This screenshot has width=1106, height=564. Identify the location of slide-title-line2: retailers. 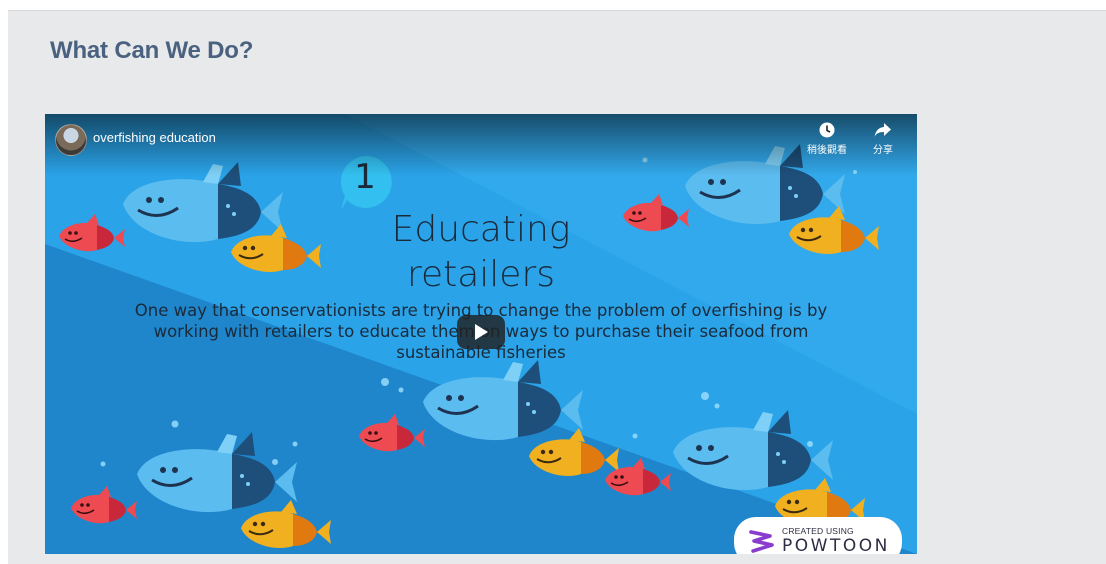
(481, 274).